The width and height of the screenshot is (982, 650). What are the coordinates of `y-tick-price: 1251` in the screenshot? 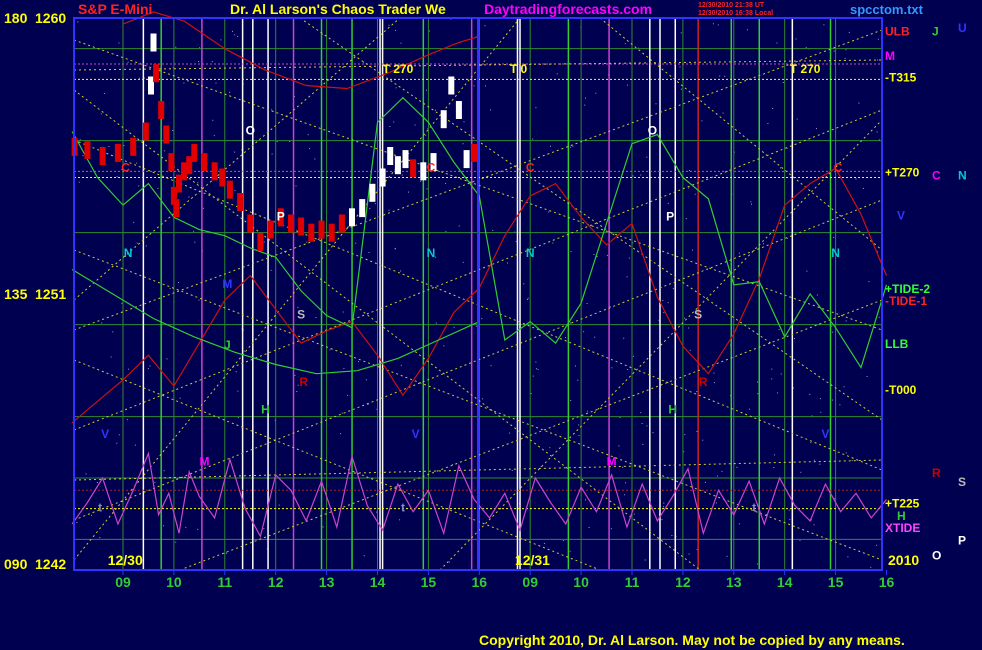 It's located at (50, 294).